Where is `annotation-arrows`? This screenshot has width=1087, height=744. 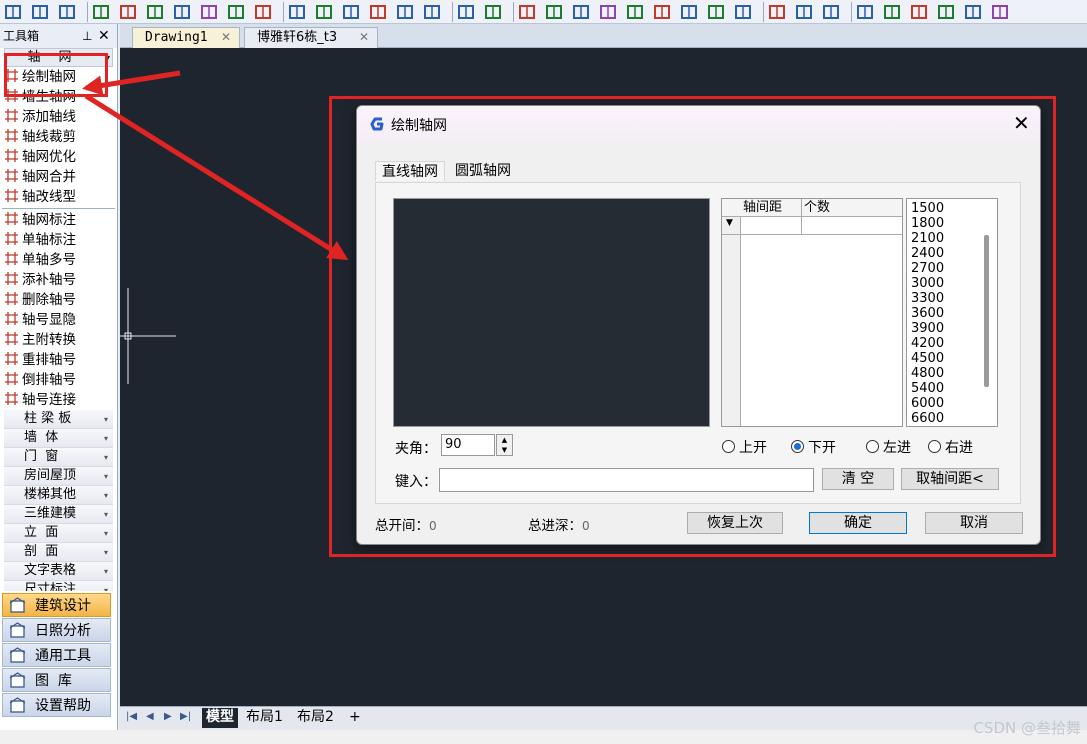 annotation-arrows is located at coordinates (215, 165).